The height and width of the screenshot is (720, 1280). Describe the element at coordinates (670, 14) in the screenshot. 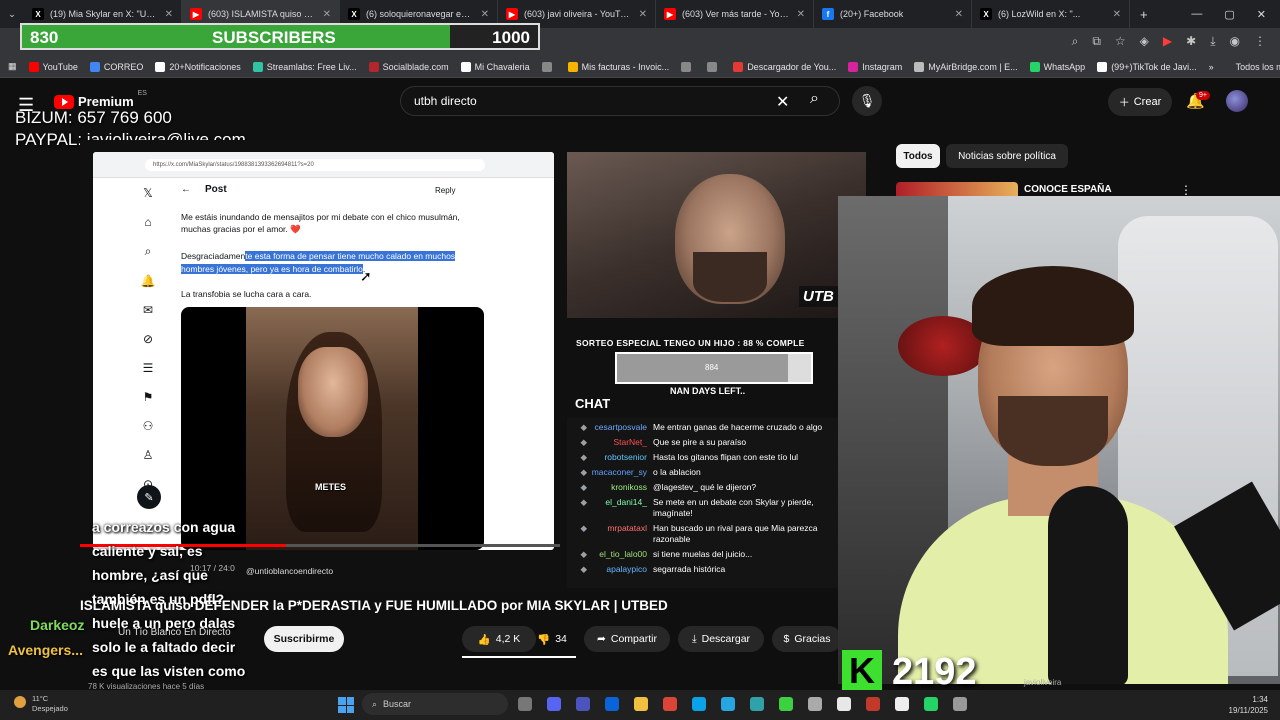

I see `youtube-icon: ▶` at that location.